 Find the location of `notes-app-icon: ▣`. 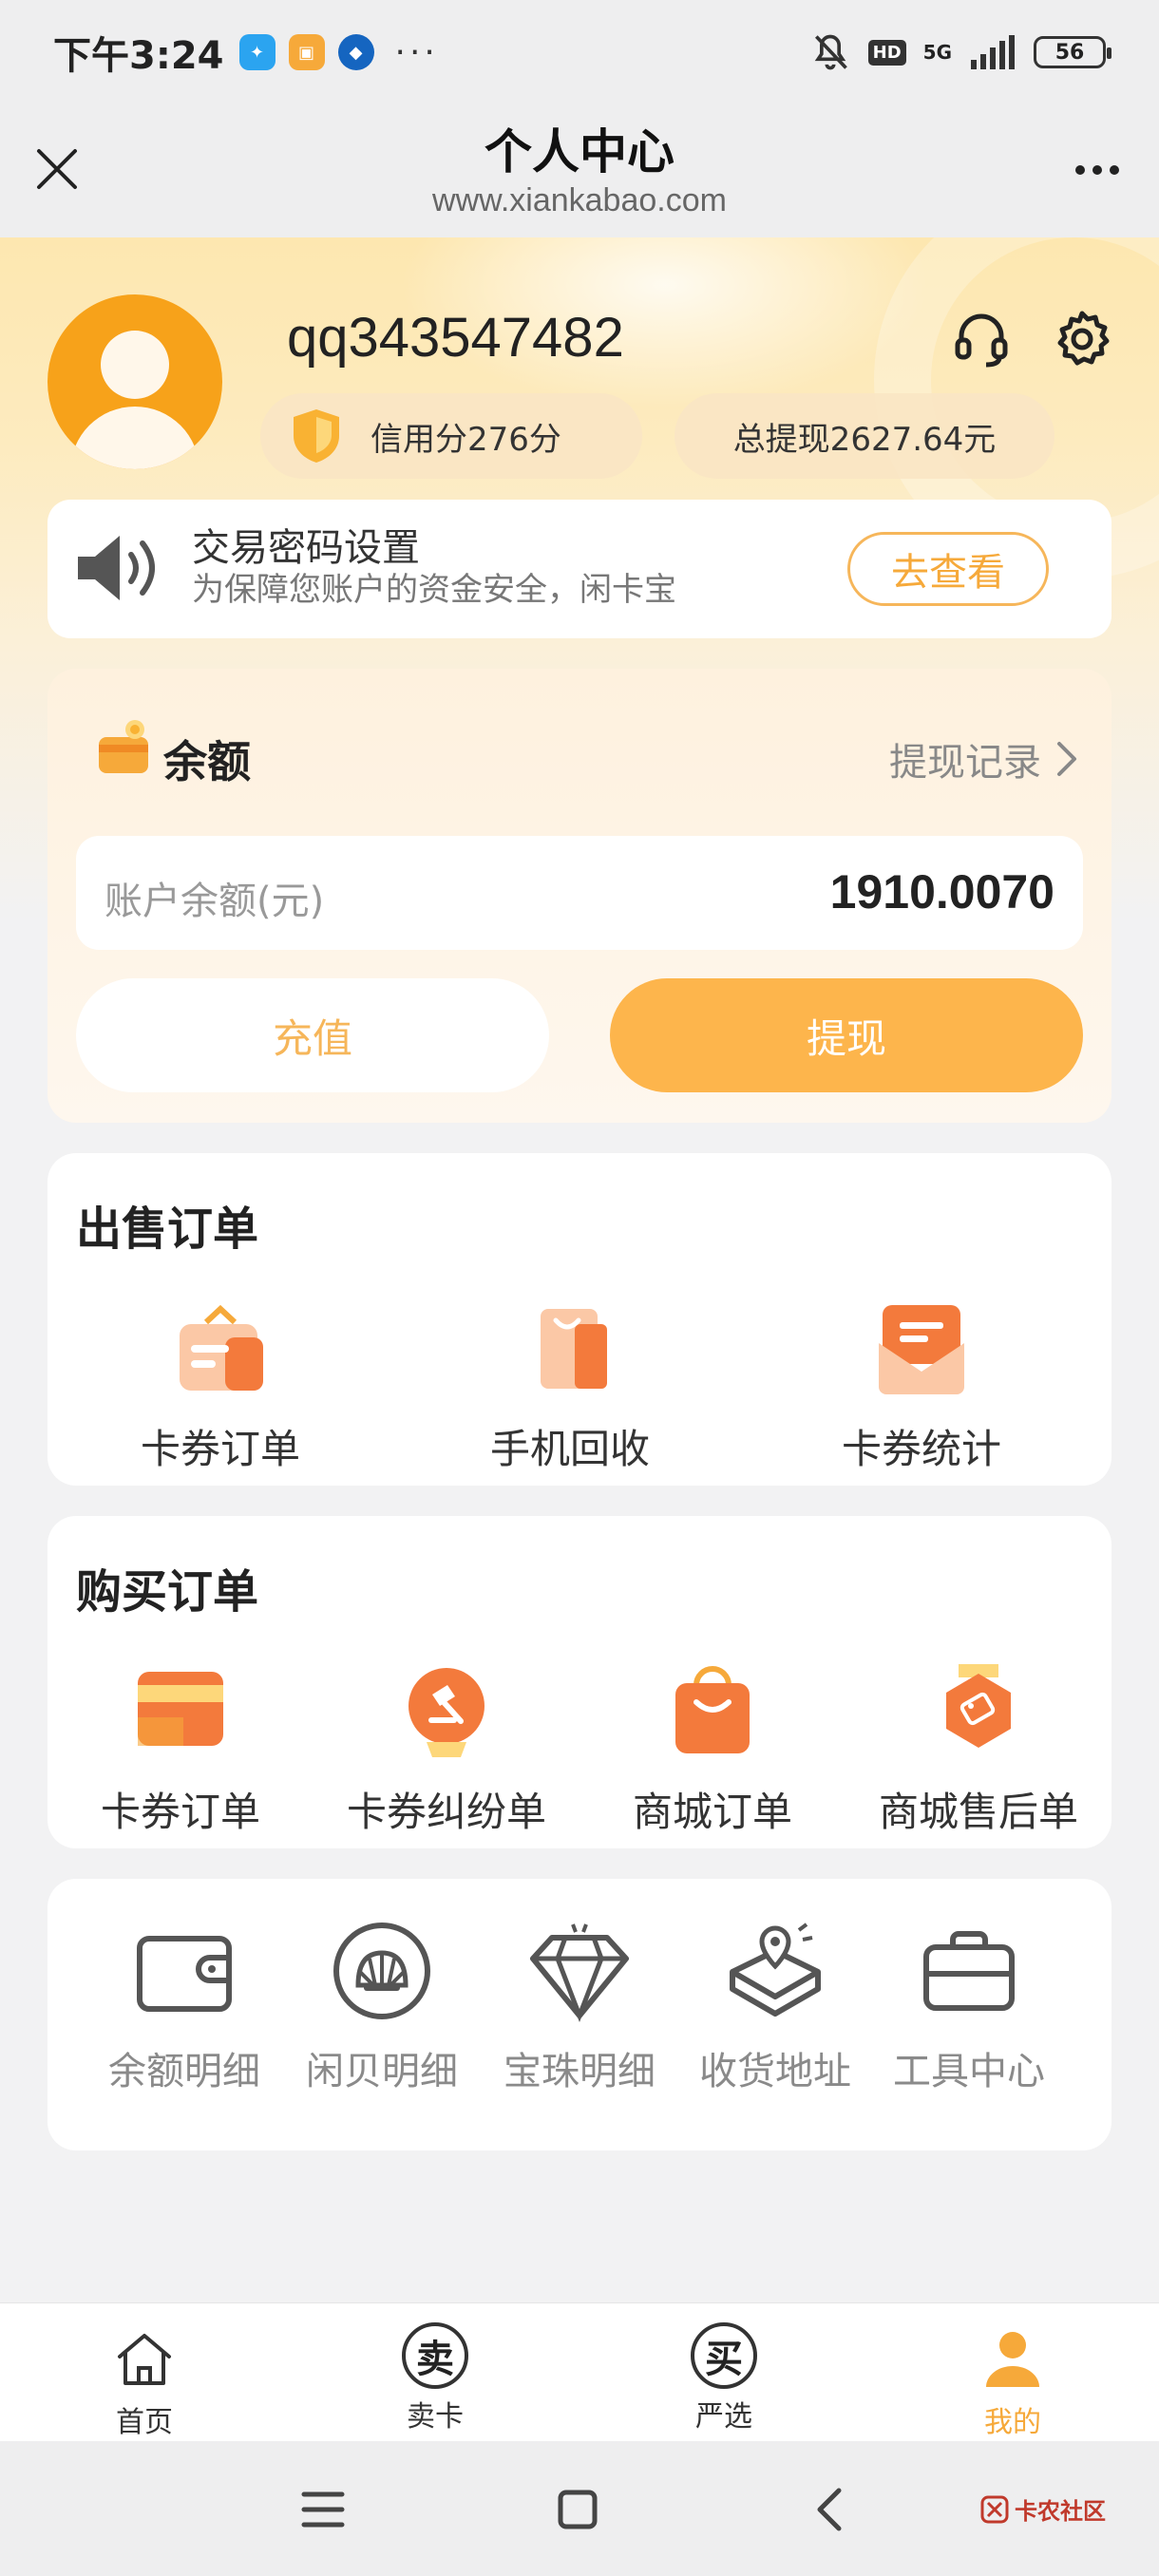

notes-app-icon: ▣ is located at coordinates (306, 52).